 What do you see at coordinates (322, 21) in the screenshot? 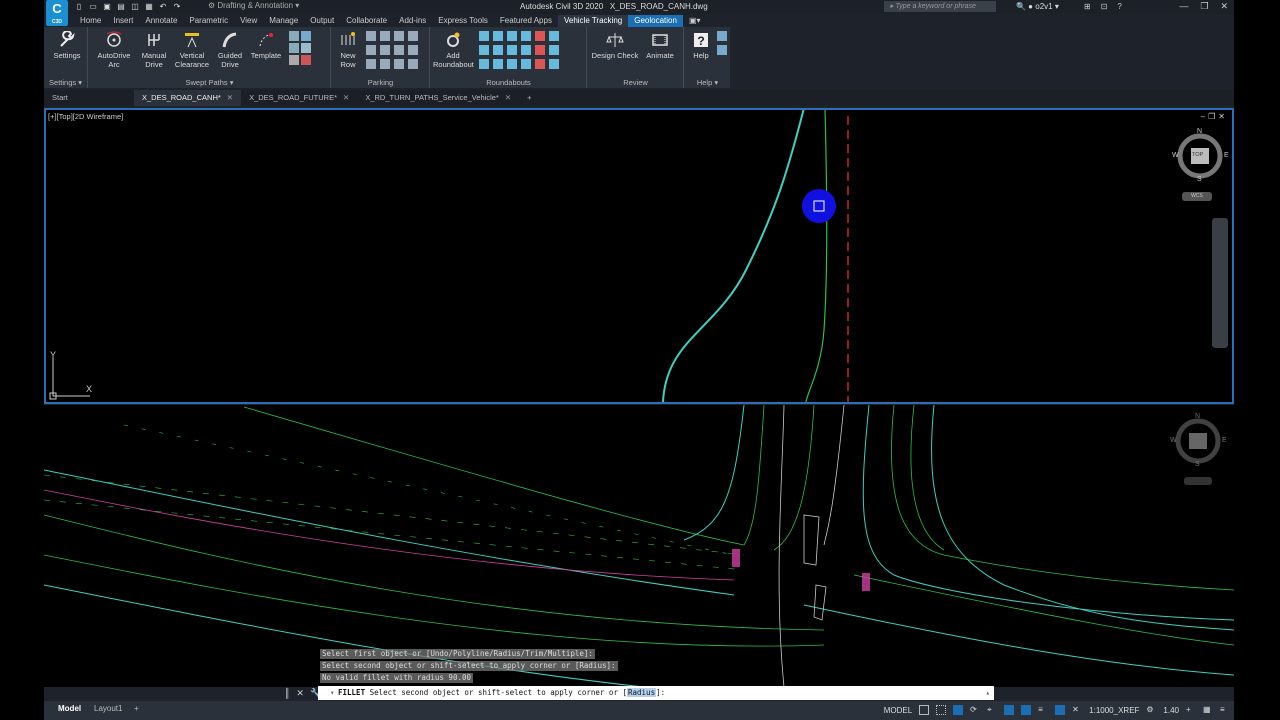
I see `ribbon-tab-output: Output` at bounding box center [322, 21].